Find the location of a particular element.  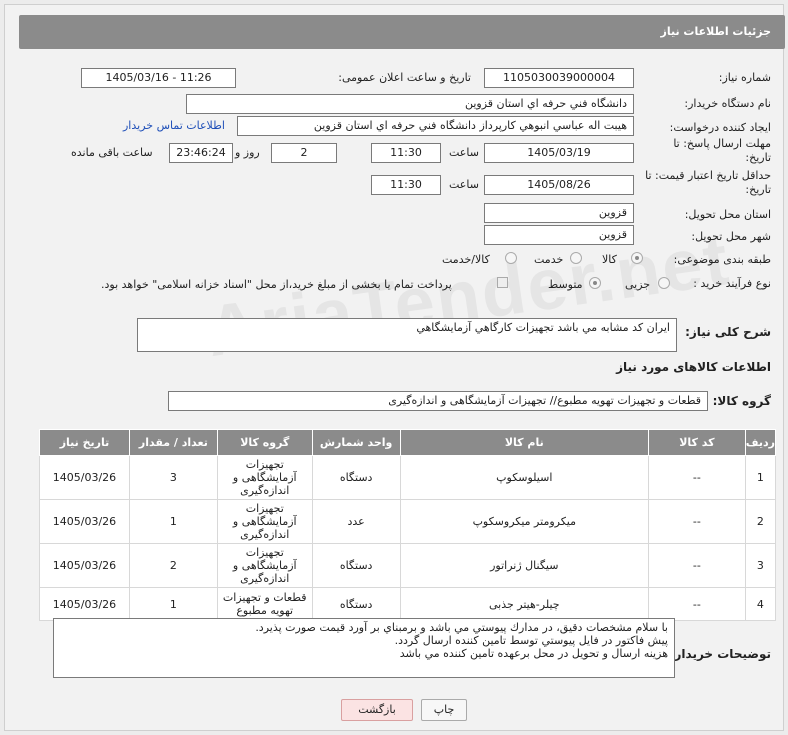

price-validity-date-field: 1405/08/26 is located at coordinates (559, 185).